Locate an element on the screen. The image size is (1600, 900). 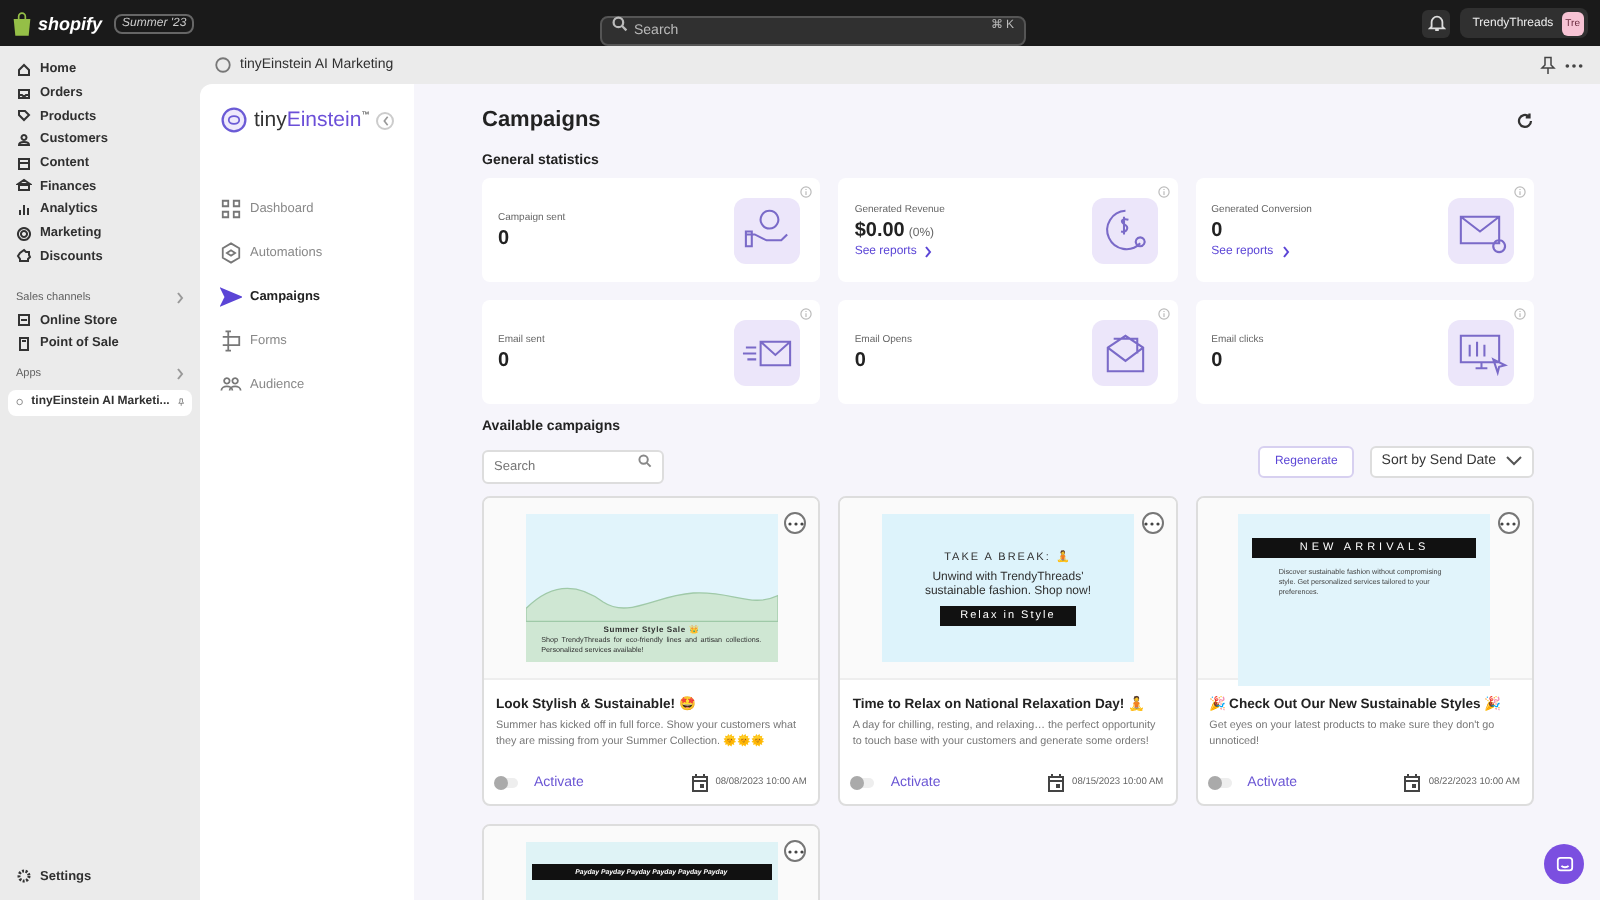
send-icon is located at coordinates (231, 297).